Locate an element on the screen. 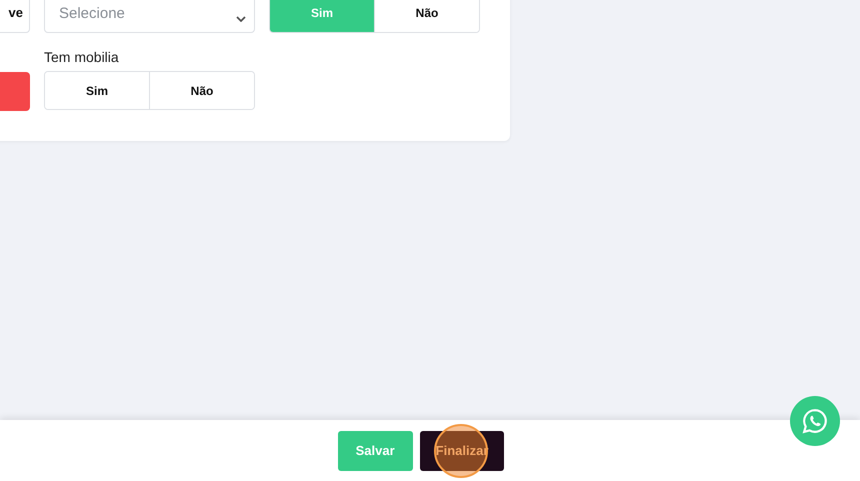 This screenshot has width=860, height=481. form-button: ve is located at coordinates (15, 16).